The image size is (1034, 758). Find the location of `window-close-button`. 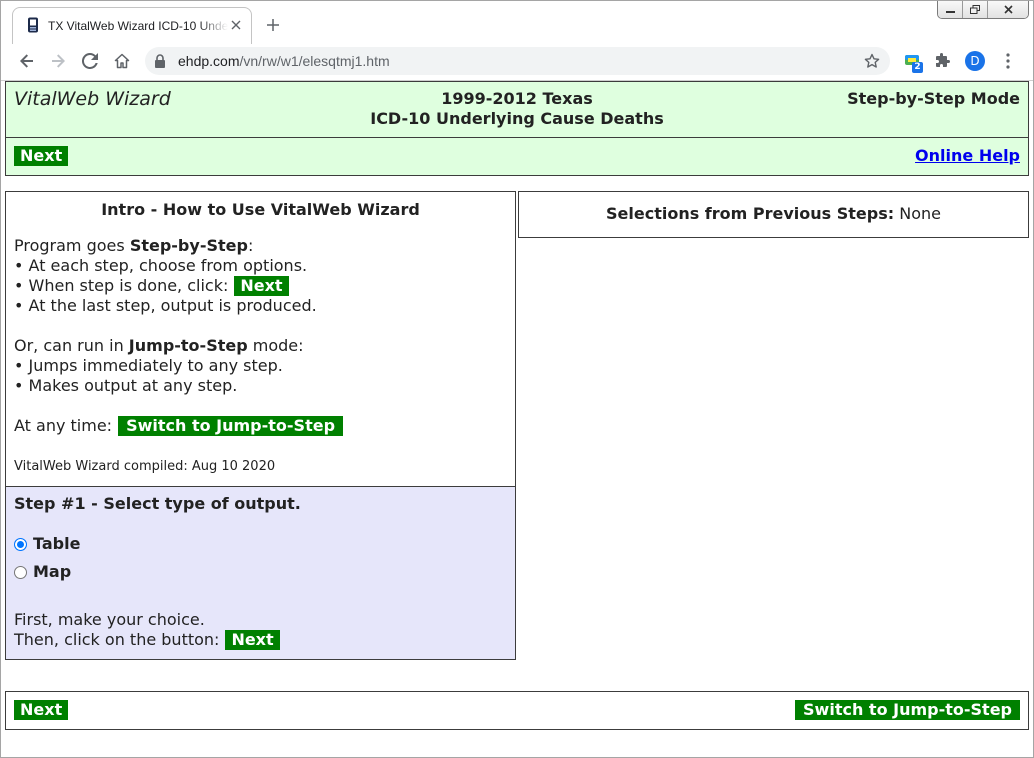

window-close-button is located at coordinates (1008, 9).